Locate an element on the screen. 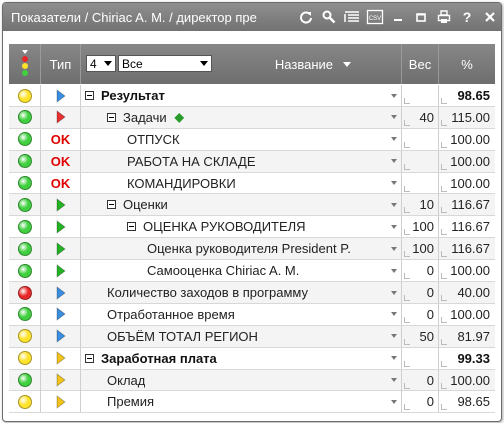 The width and height of the screenshot is (504, 423). table-row: Количество заходов в программу 0 40.00 is located at coordinates (252, 293).